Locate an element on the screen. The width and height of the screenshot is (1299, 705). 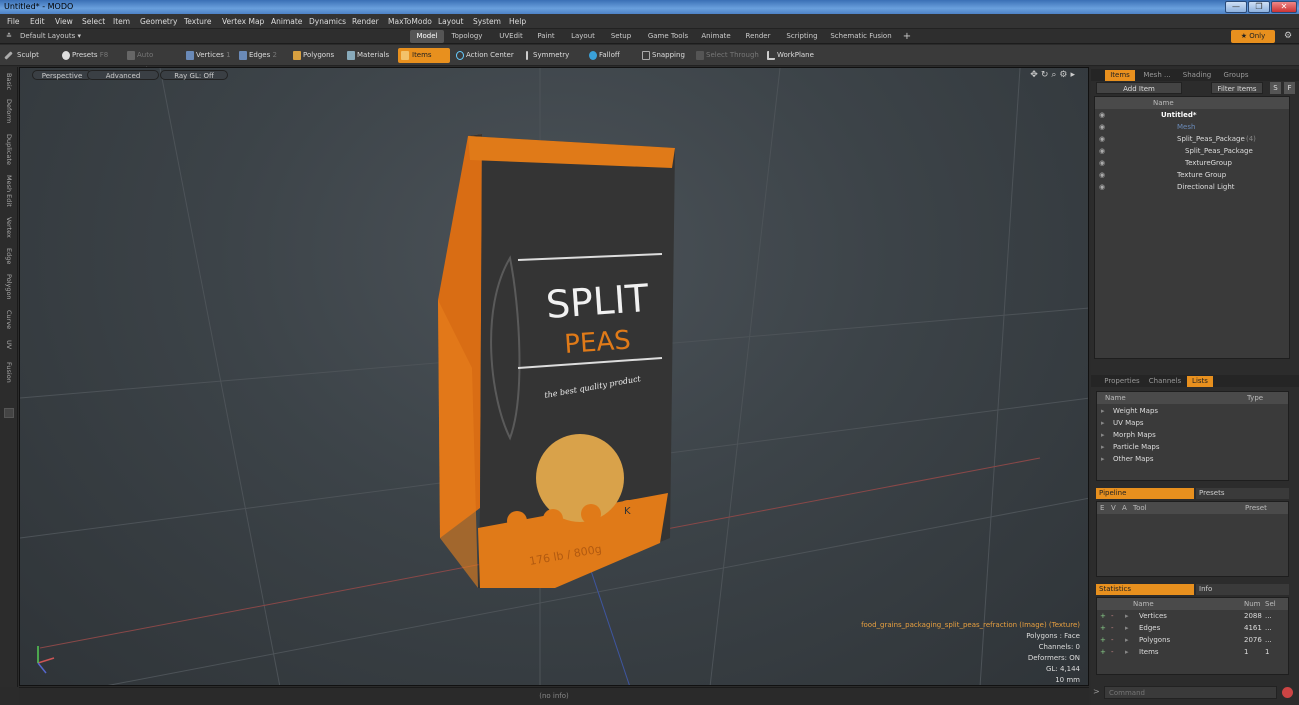
tree-row: ◉ Mesh is located at coordinates (1192, 127).